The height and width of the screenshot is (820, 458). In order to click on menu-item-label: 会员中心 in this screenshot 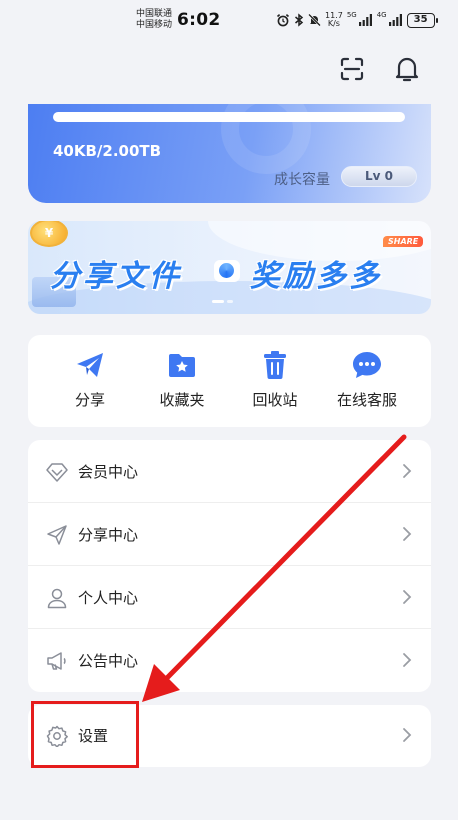, I will do `click(108, 472)`.